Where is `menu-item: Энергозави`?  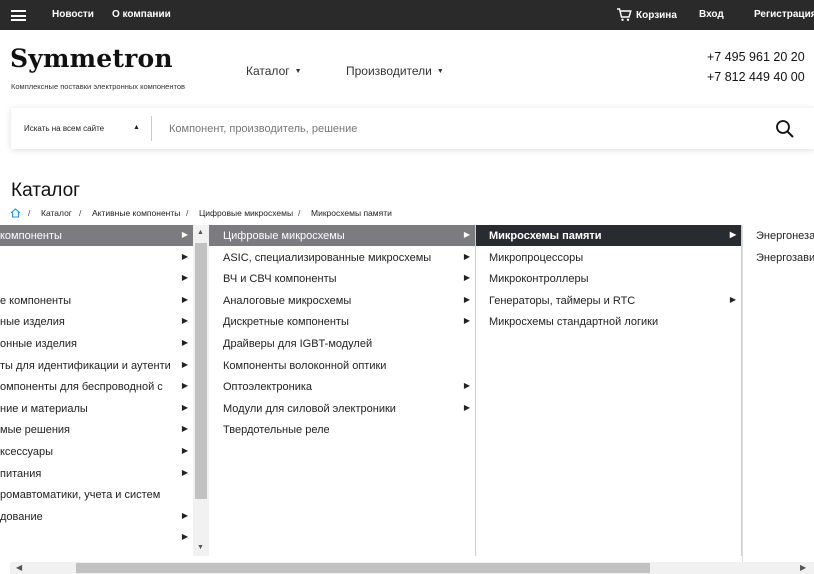
menu-item: Энергозави is located at coordinates (778, 257).